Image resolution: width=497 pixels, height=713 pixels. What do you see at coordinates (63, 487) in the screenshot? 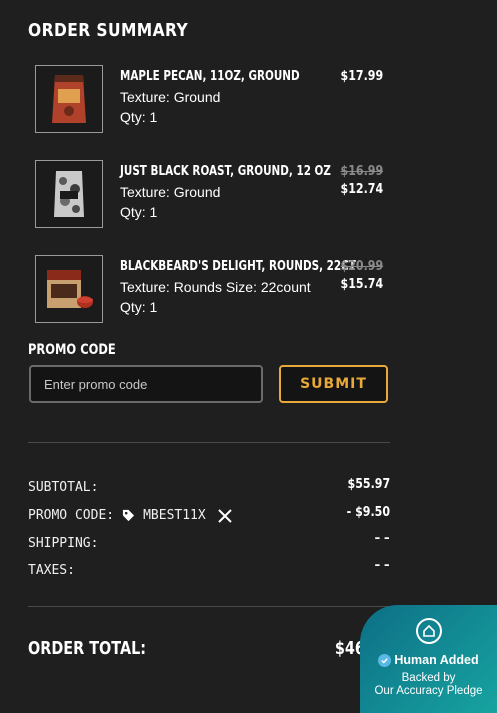
I see `subtotal-label: SUBTOTAL:` at bounding box center [63, 487].